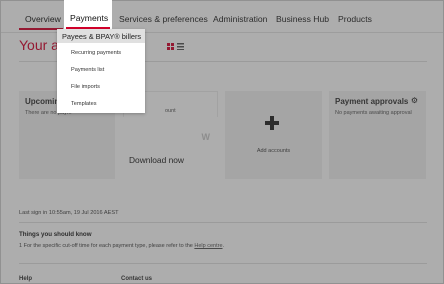  I want to click on nav-payments: Payments, so click(89, 18).